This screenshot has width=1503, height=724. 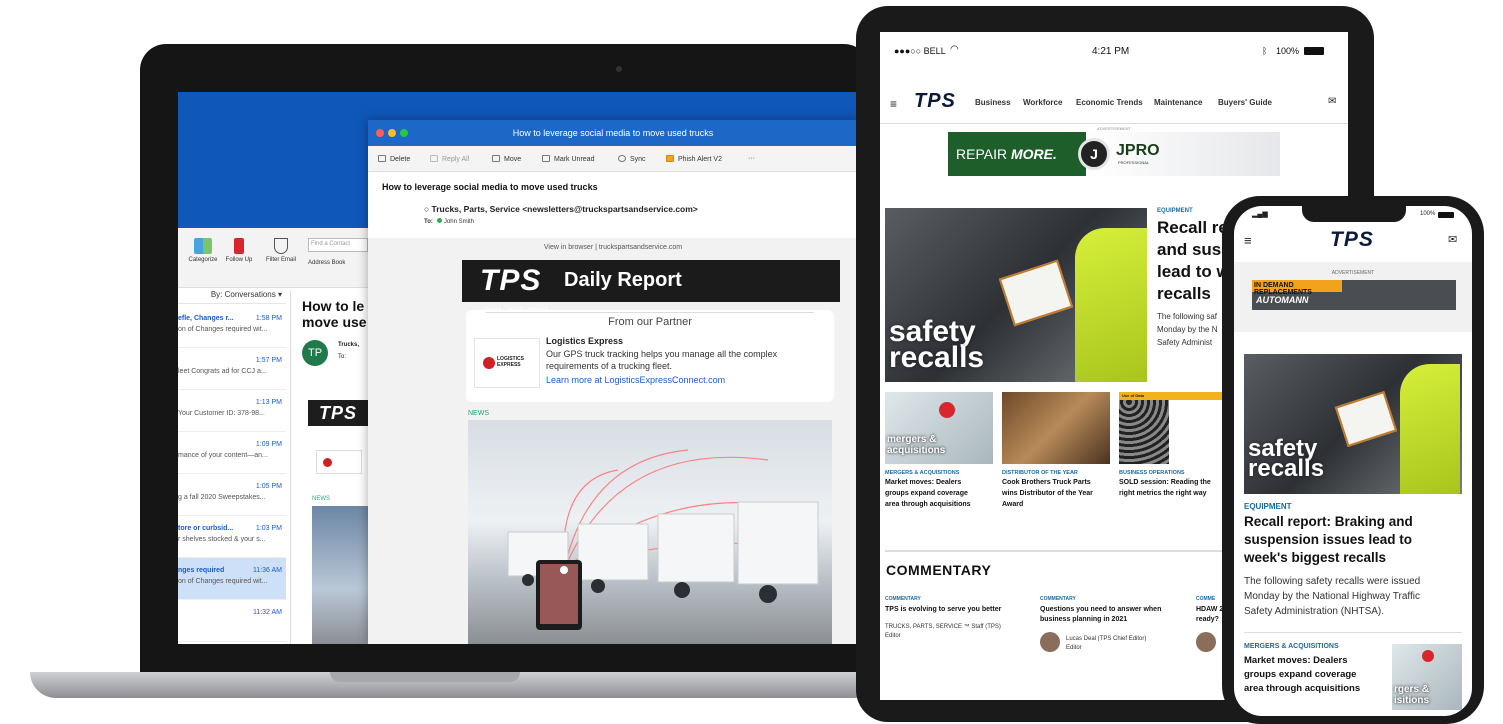 I want to click on move-icon, so click(x=496, y=158).